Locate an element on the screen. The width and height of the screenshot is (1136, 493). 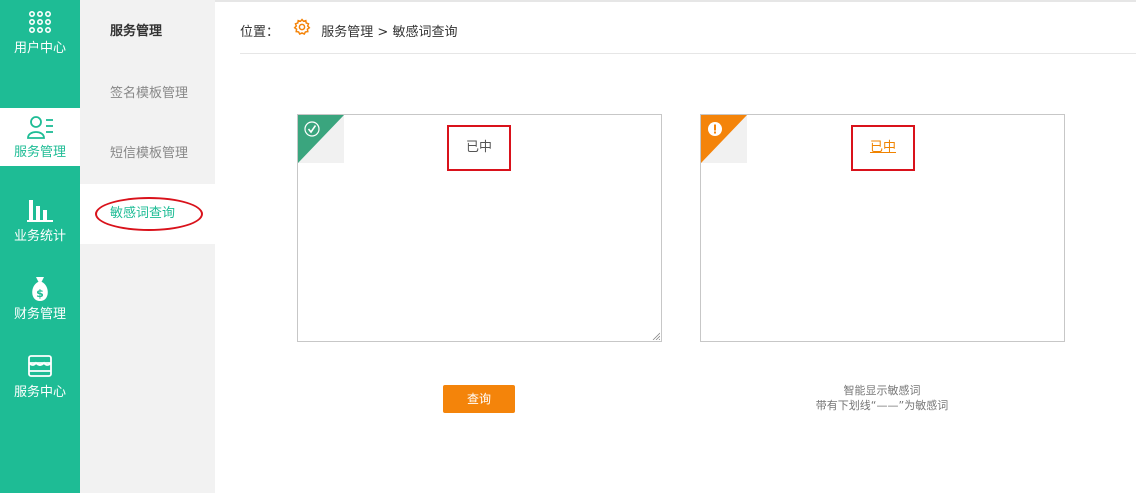
breadcrumb-prefix: 位置： is located at coordinates (260, 32).